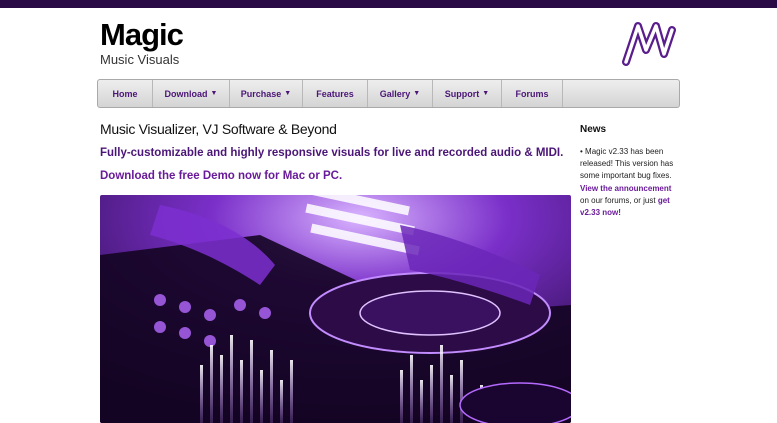 This screenshot has width=777, height=423. Describe the element at coordinates (261, 93) in the screenshot. I see `nav-purchase-label: Purchase` at that location.